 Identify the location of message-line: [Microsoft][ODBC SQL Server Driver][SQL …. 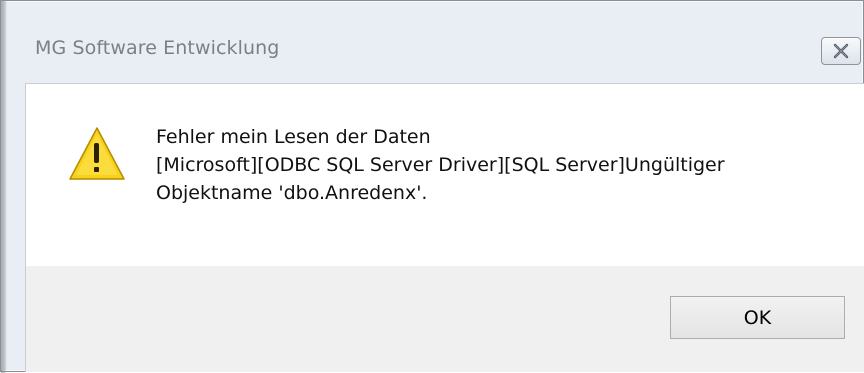
(440, 165).